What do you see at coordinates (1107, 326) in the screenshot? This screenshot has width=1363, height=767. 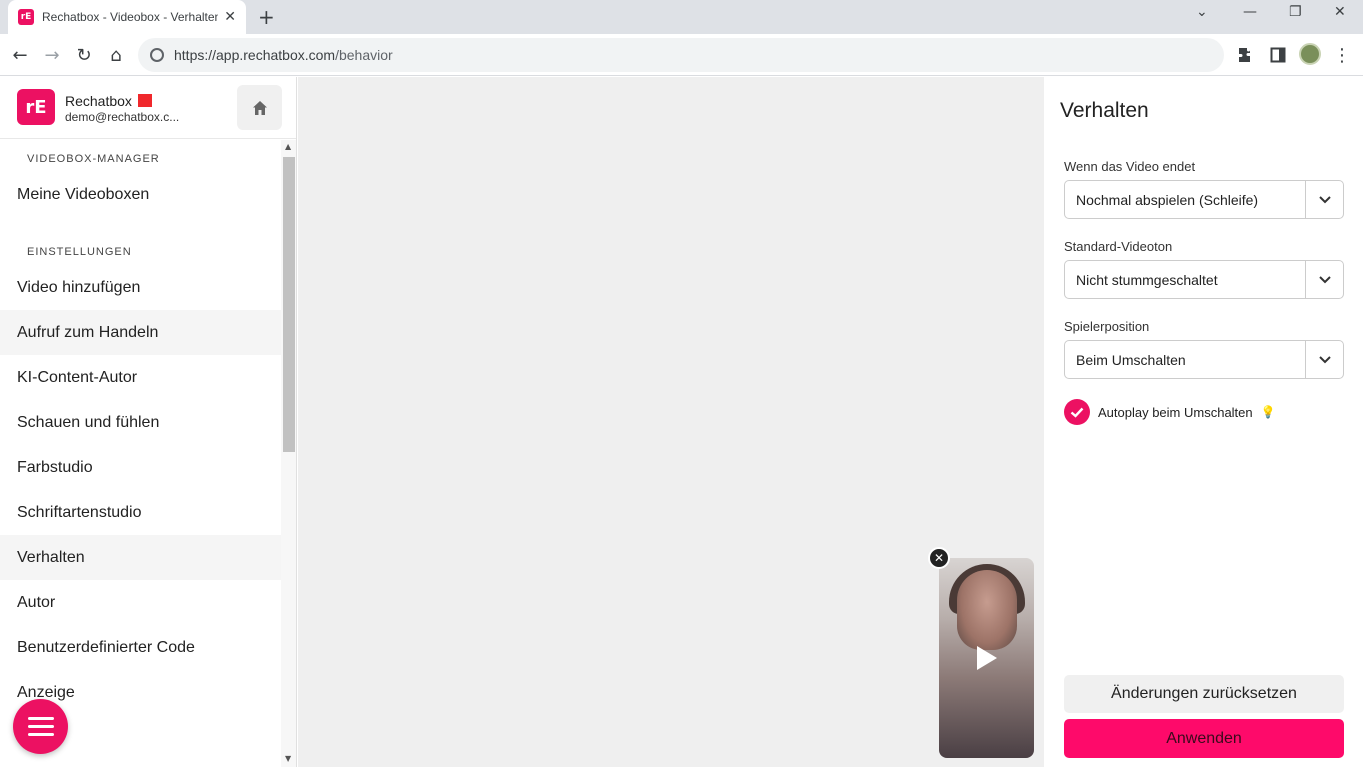 I see `position-label: Spielerposition` at bounding box center [1107, 326].